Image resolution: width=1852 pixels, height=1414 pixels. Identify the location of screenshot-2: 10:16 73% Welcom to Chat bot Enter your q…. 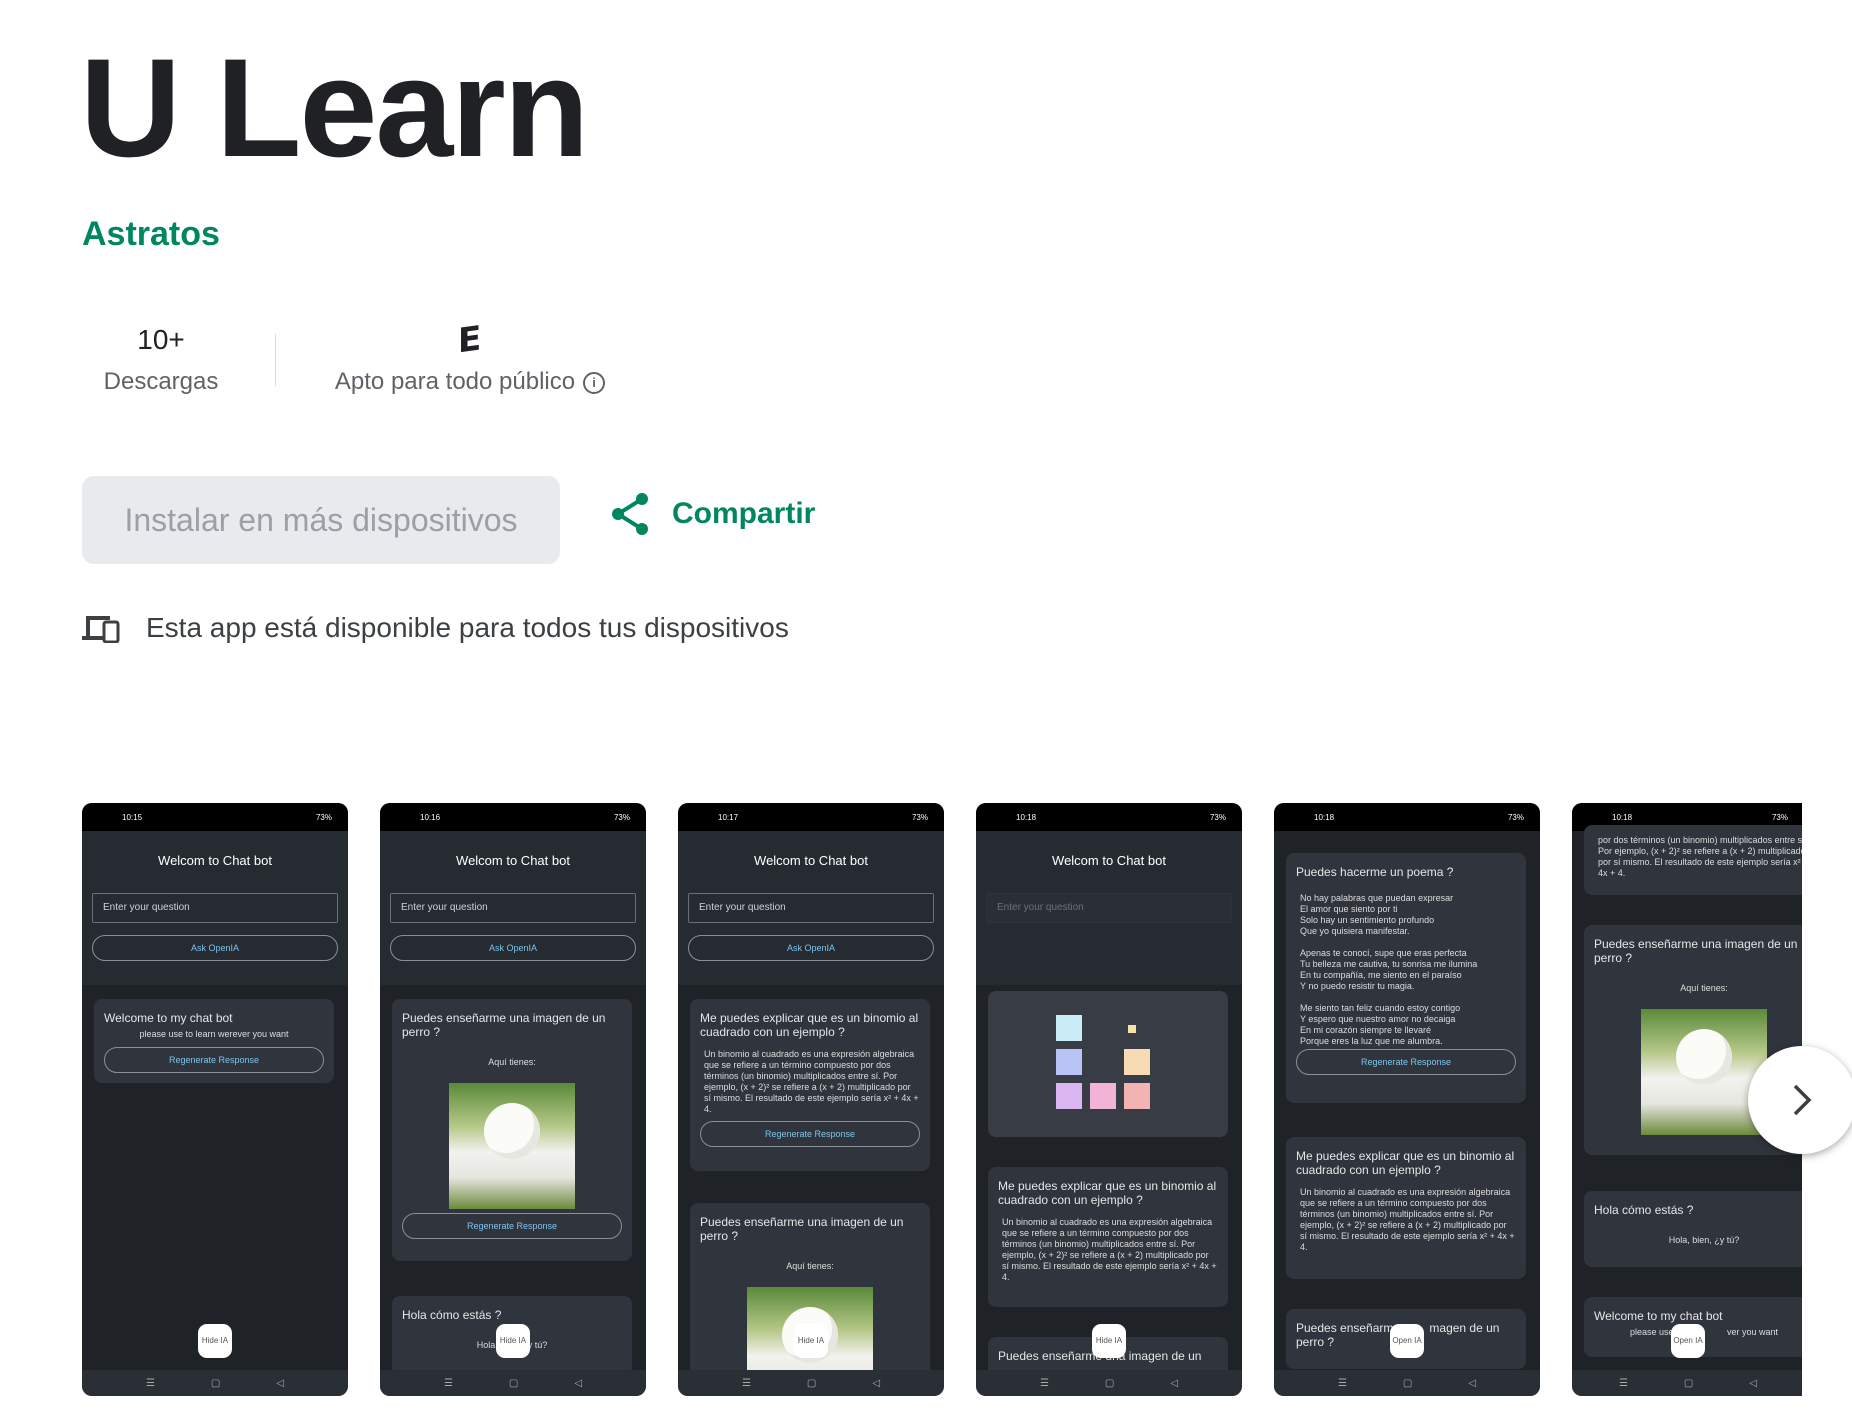
(513, 1099).